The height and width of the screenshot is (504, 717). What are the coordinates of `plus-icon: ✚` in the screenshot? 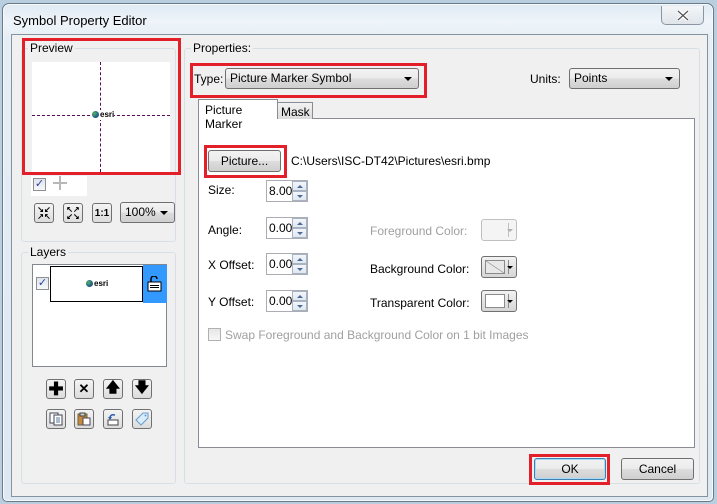 It's located at (56, 389).